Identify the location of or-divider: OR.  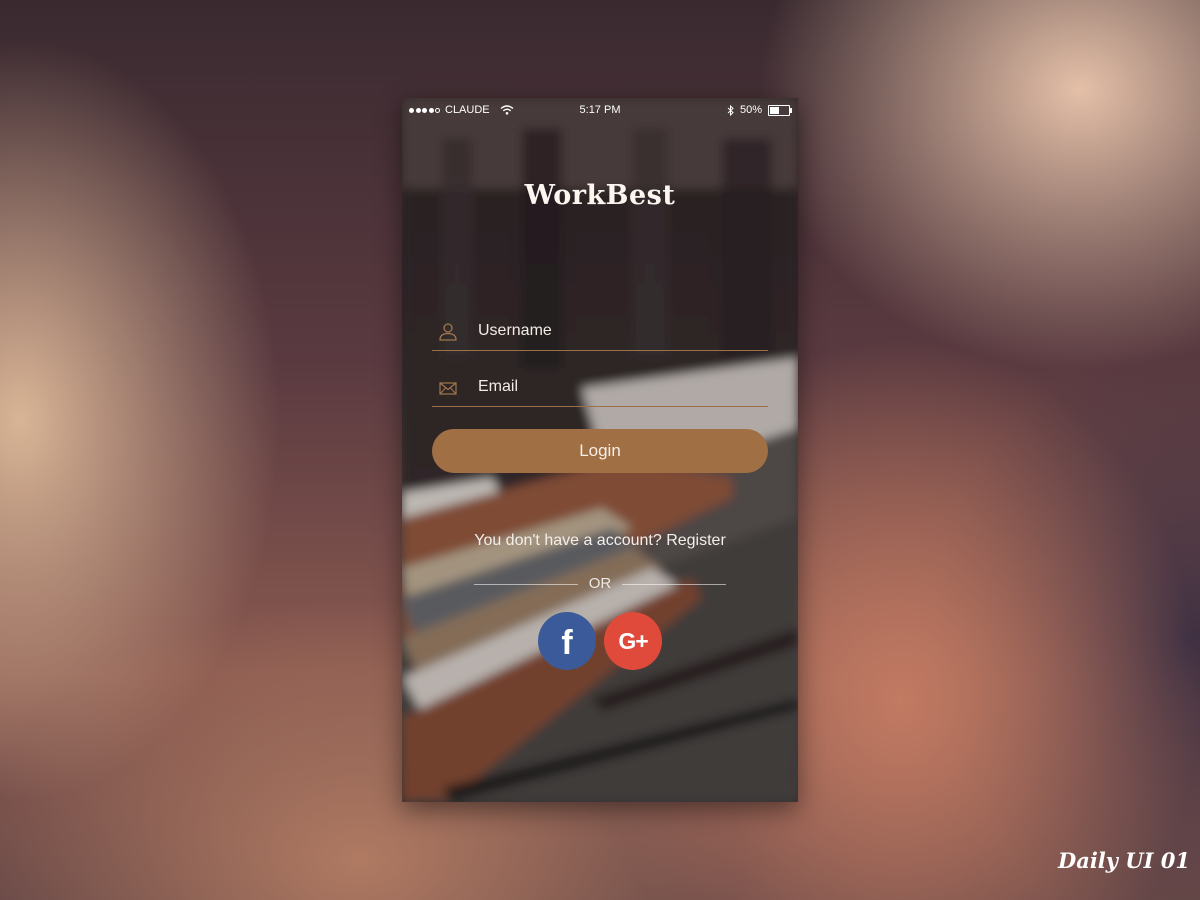
(600, 584).